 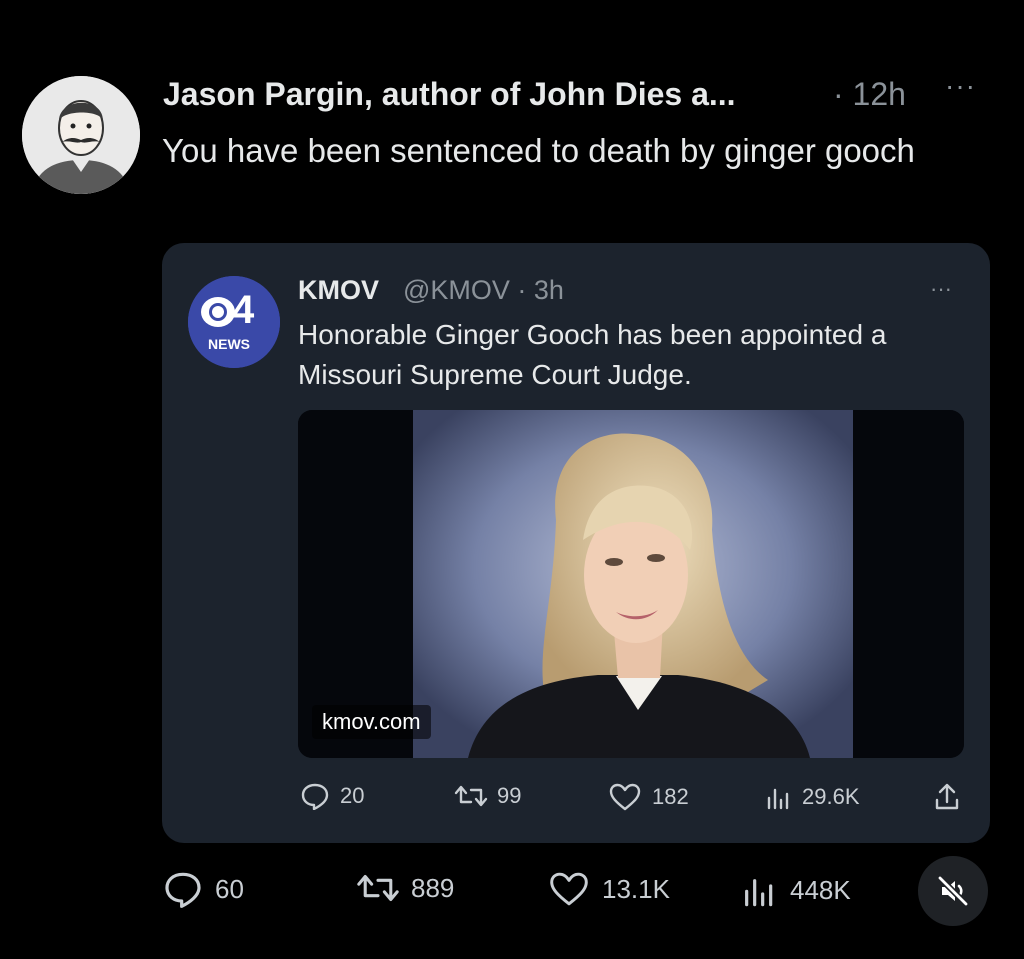 What do you see at coordinates (332, 796) in the screenshot?
I see `quoted-reply-button: 20` at bounding box center [332, 796].